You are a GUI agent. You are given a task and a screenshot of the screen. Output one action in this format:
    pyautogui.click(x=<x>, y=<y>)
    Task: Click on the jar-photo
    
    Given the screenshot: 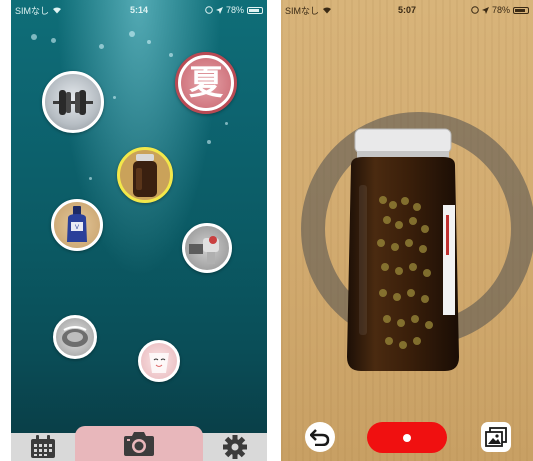 What is the action you would take?
    pyautogui.click(x=145, y=175)
    